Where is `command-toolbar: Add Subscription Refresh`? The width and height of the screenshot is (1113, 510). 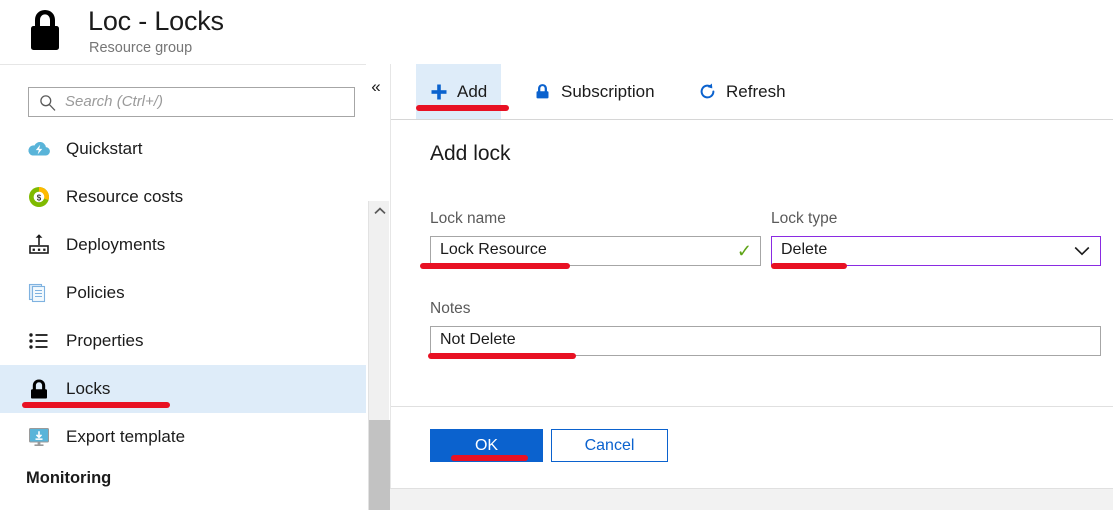 command-toolbar: Add Subscription Refresh is located at coordinates (752, 92).